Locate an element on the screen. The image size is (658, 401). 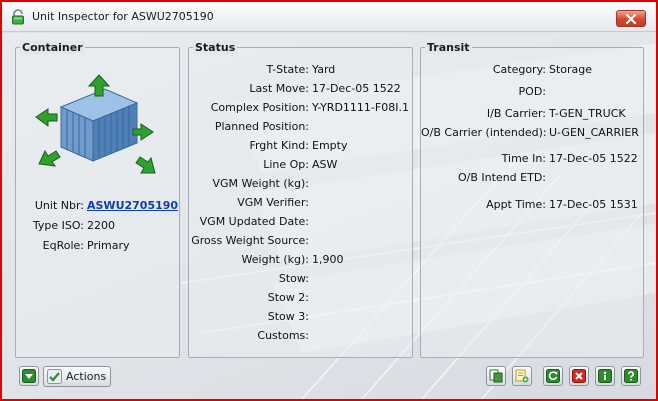
unit-nbr-link: ASWU2705190 is located at coordinates (132, 205).